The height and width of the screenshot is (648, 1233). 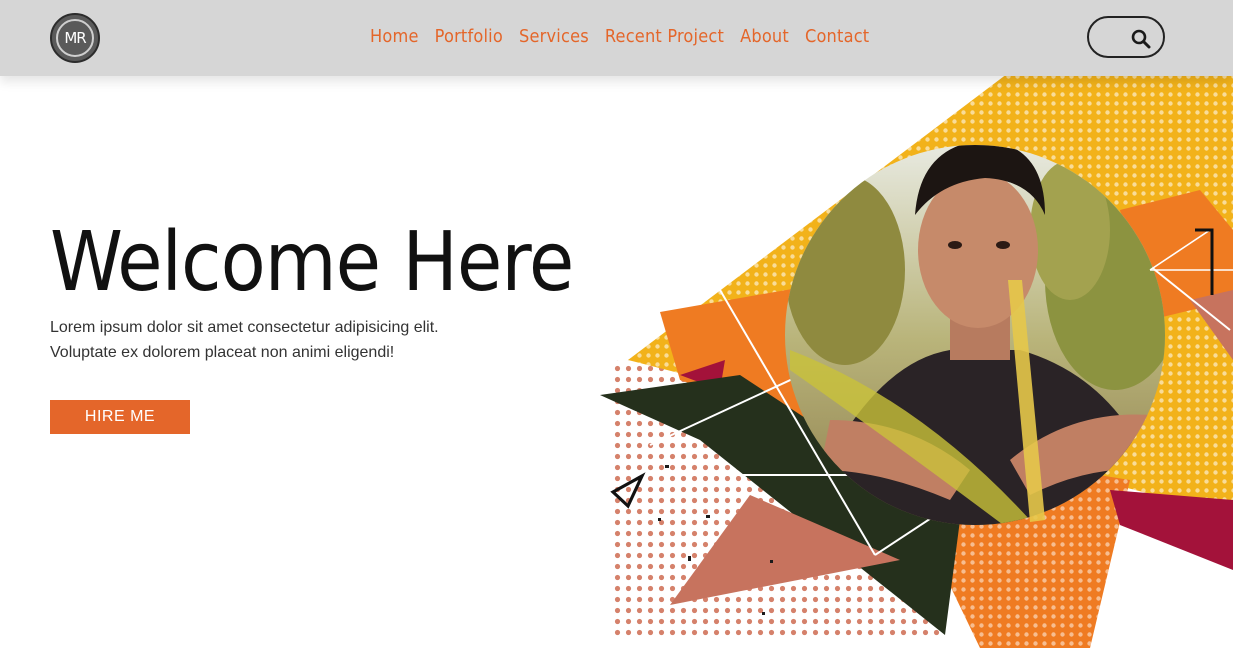 I want to click on crimson-shard, so click(x=1171, y=530).